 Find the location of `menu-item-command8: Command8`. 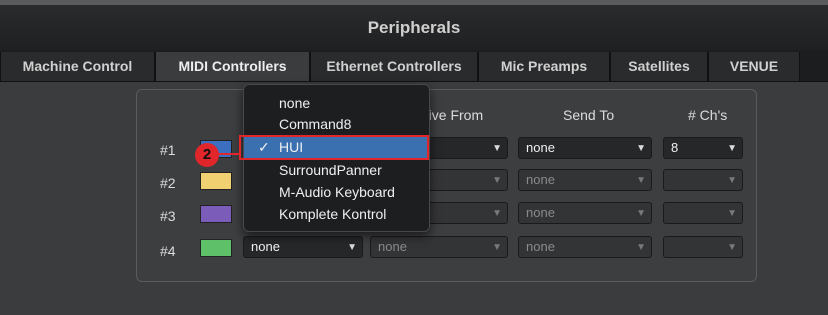

menu-item-command8: Command8 is located at coordinates (336, 124).